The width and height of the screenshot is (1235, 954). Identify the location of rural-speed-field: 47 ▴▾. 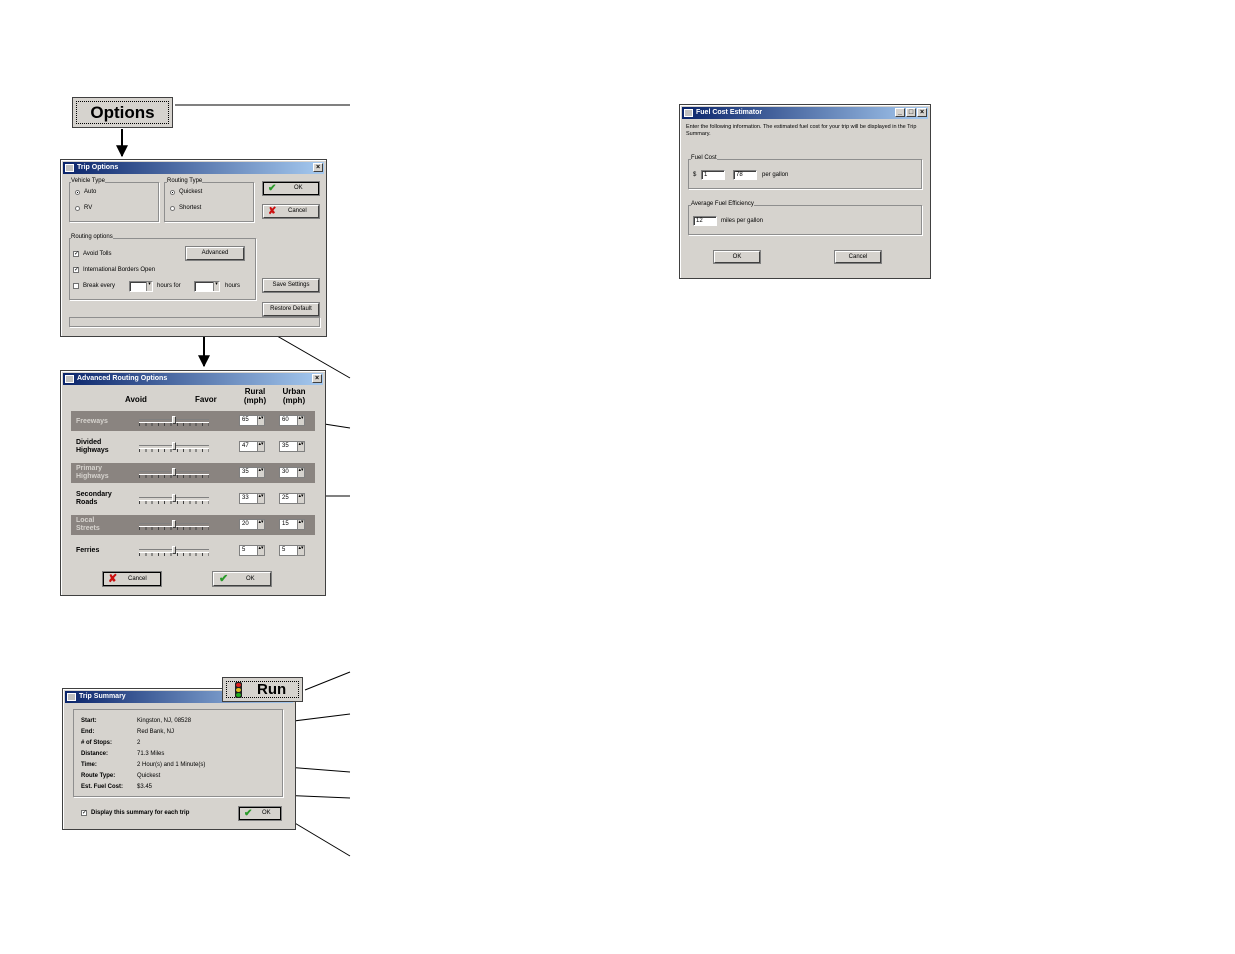
(252, 446).